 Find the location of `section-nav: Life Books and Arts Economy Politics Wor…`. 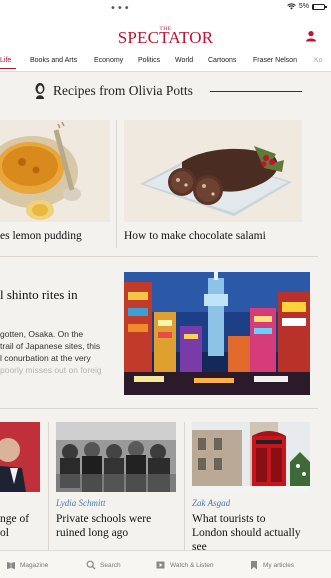

section-nav: Life Books and Arts Economy Politics Wor… is located at coordinates (165, 61).